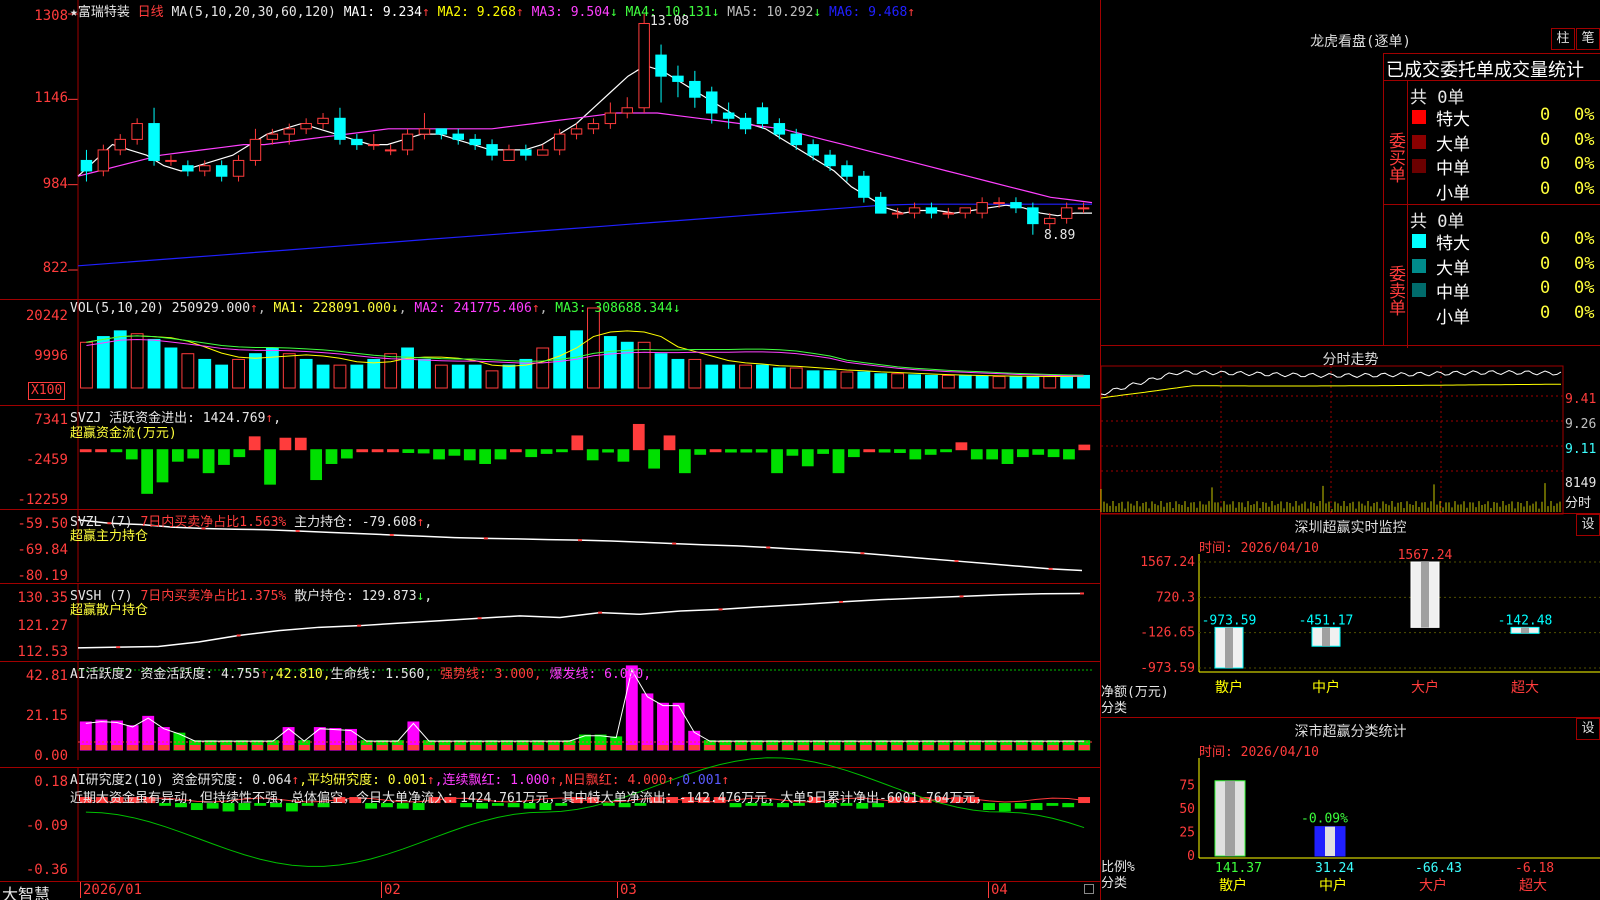 The image size is (1600, 900). I want to click on order-swatch, so click(1419, 314).